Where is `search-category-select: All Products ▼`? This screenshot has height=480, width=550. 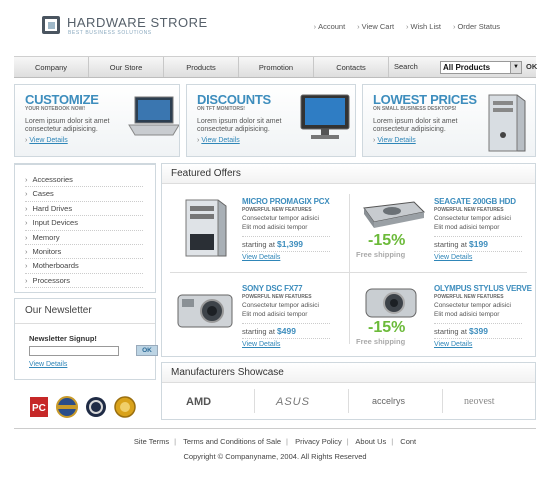 search-category-select: All Products ▼ is located at coordinates (481, 67).